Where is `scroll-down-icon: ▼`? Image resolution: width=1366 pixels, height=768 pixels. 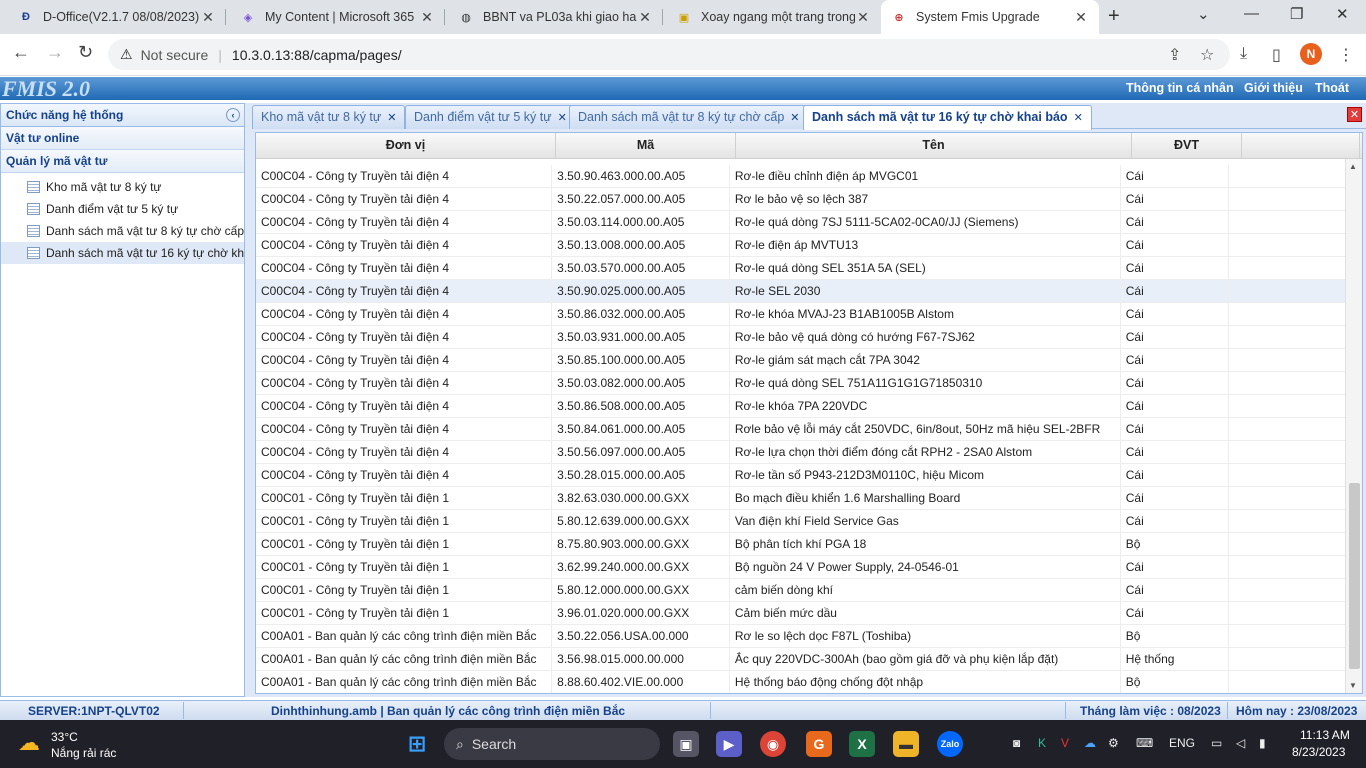
scroll-down-icon: ▼ is located at coordinates (1353, 685).